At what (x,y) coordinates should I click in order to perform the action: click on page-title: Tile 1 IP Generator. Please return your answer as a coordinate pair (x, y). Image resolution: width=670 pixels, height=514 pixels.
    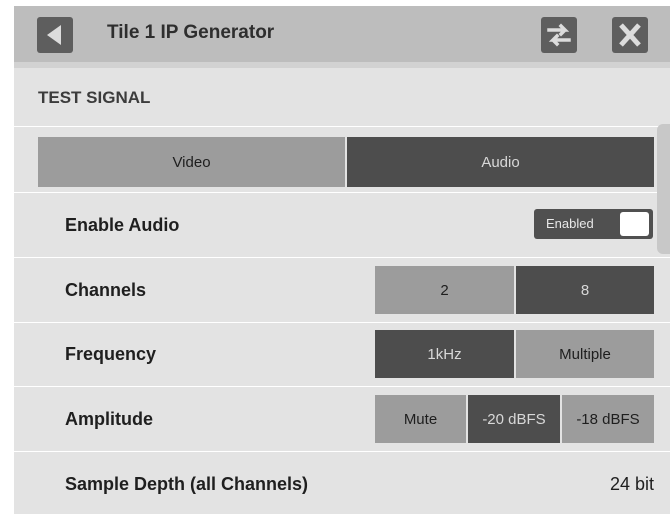
    Looking at the image, I should click on (191, 32).